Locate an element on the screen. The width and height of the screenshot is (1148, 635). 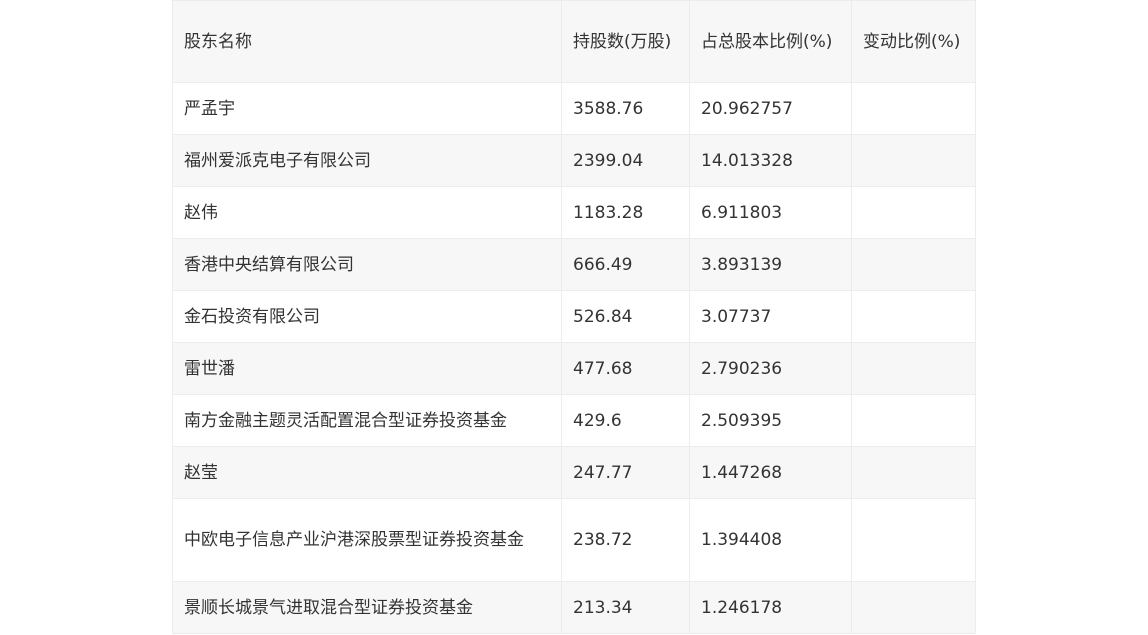
cell-shareholder-name: 南方金融主题灵活配置混合型证券投资基金 is located at coordinates (367, 420).